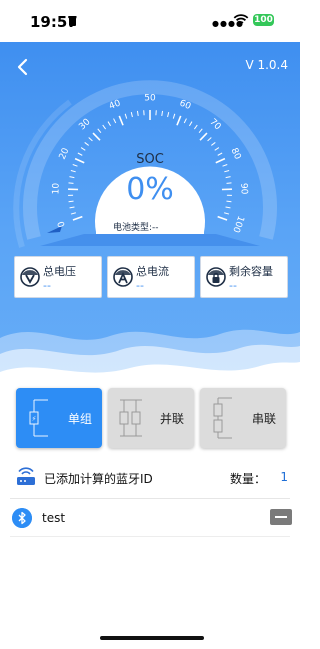 The height and width of the screenshot is (649, 320). Describe the element at coordinates (54, 518) in the screenshot. I see `device-name: test` at that location.